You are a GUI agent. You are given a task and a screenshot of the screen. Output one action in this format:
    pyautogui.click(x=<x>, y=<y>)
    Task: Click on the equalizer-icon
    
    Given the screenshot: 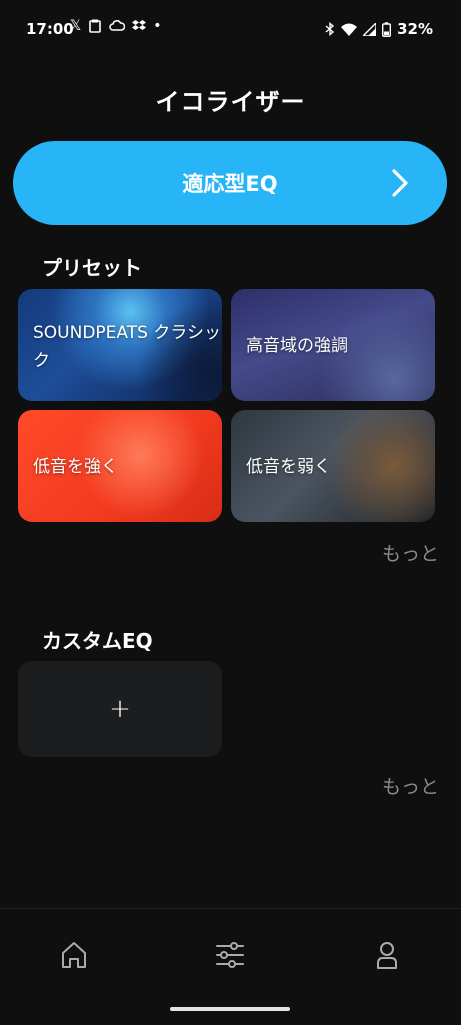 What is the action you would take?
    pyautogui.click(x=230, y=955)
    